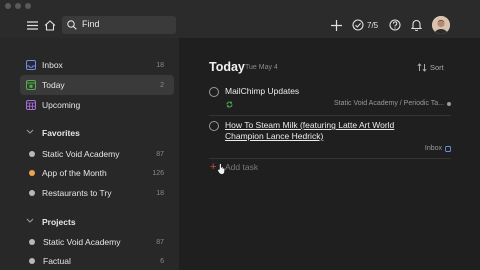 This screenshot has width=480, height=270. Describe the element at coordinates (262, 91) in the screenshot. I see `task-title: MailChimp Updates` at that location.